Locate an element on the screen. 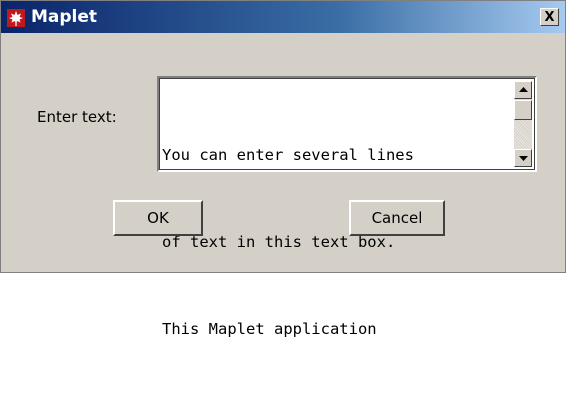 This screenshot has width=566, height=402. title-bar: Maplet X is located at coordinates (283, 17).